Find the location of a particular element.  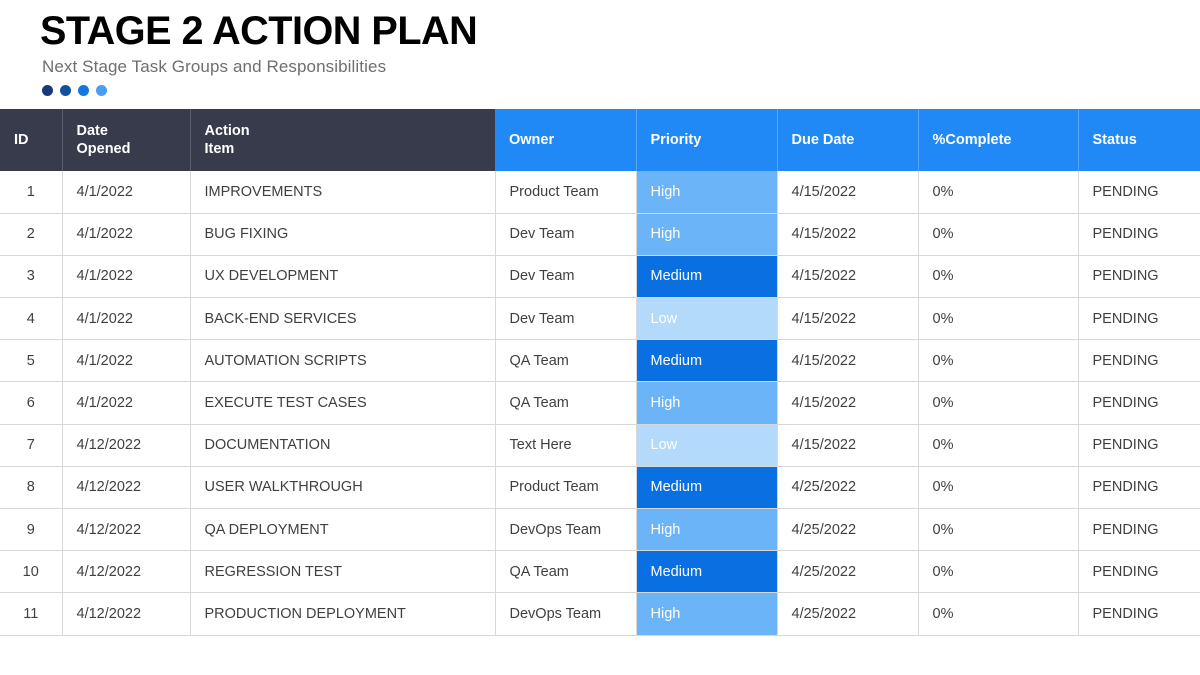

cell-id: 10 is located at coordinates (31, 572).